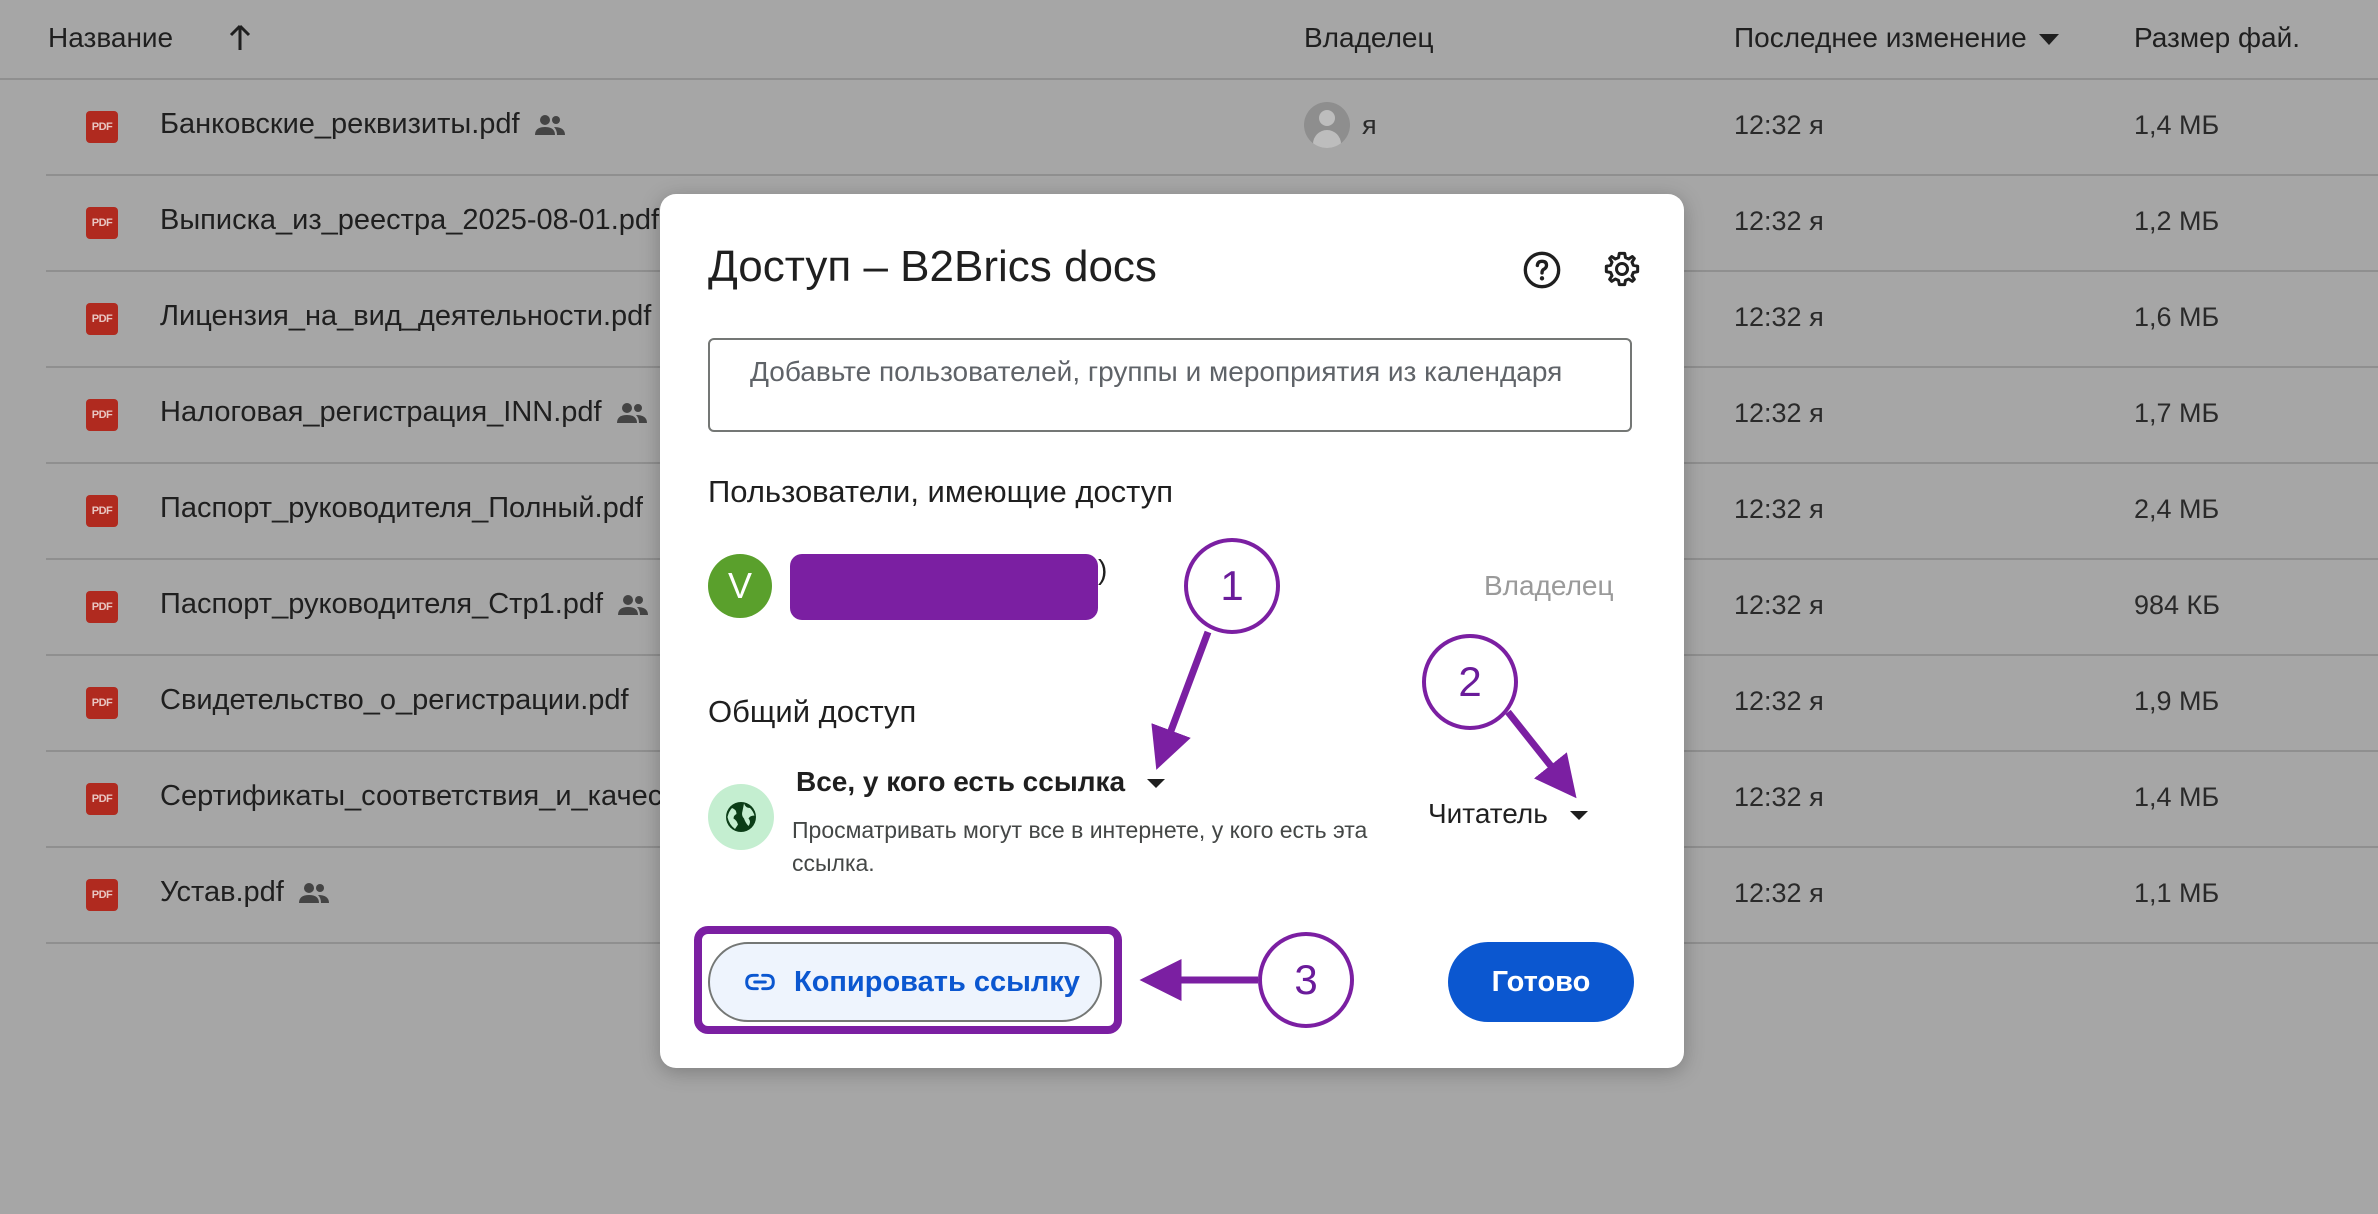 This screenshot has width=2378, height=1214. Describe the element at coordinates (1369, 38) in the screenshot. I see `column-owner: Владелец` at that location.